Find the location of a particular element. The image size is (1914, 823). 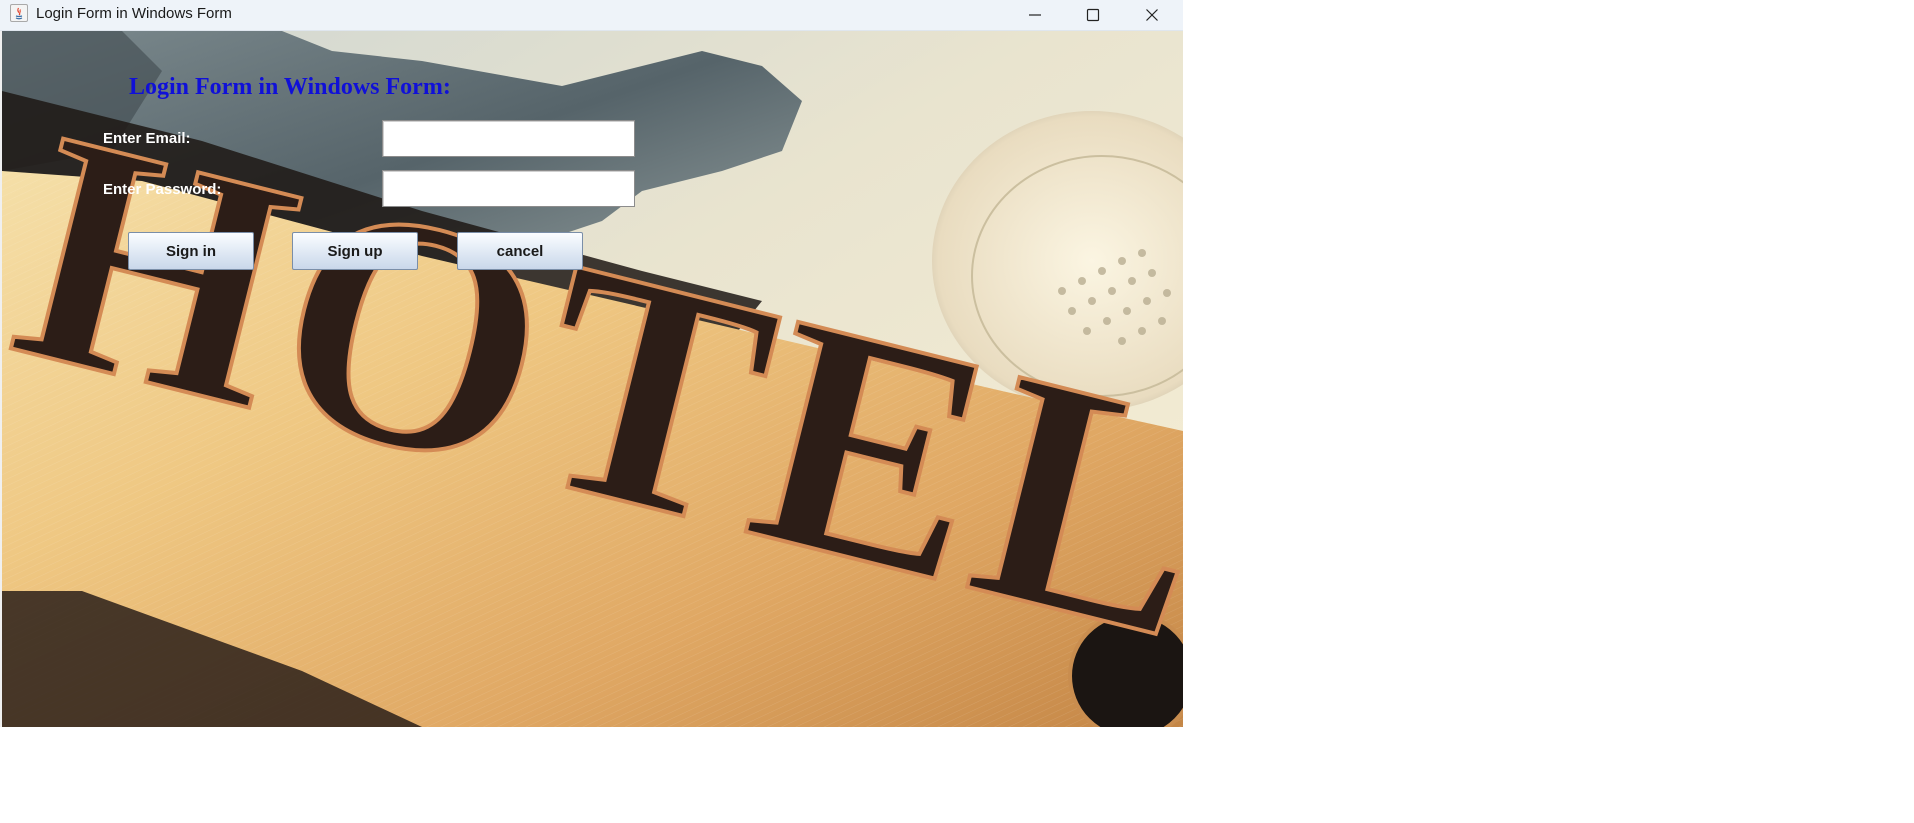

sign-up-button: Sign up is located at coordinates (355, 251).